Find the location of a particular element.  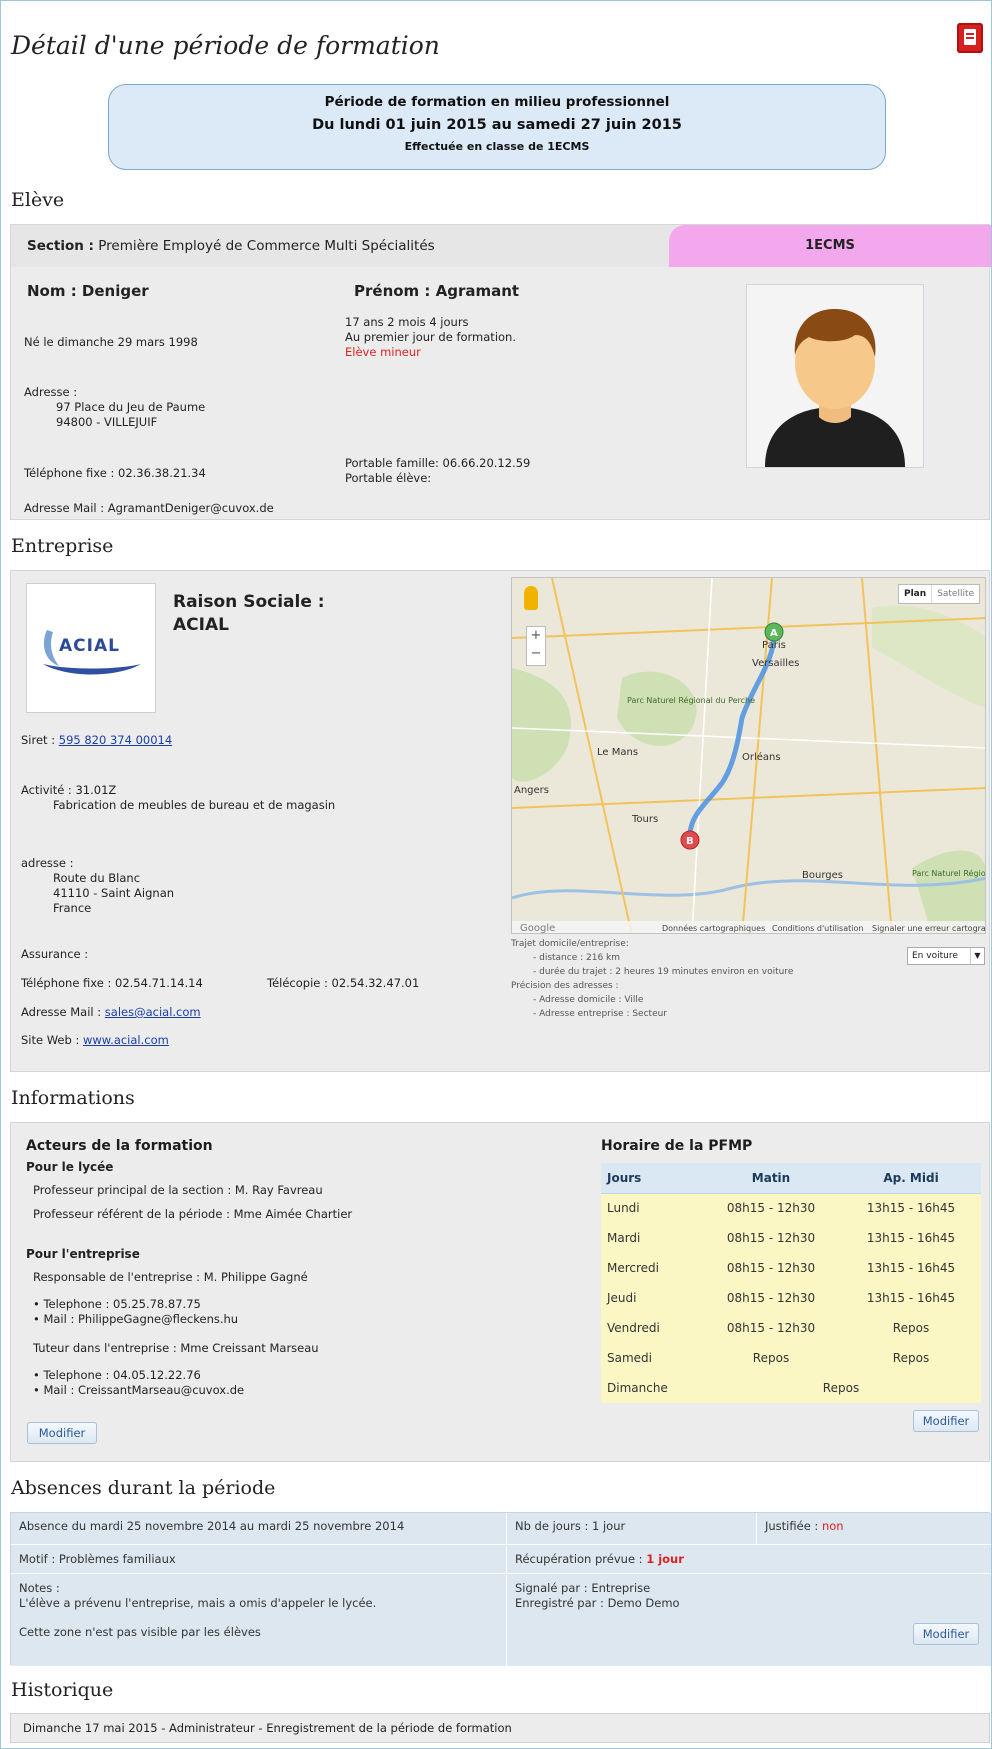

company-address-2: 41110 - Saint Aignan is located at coordinates (114, 893).